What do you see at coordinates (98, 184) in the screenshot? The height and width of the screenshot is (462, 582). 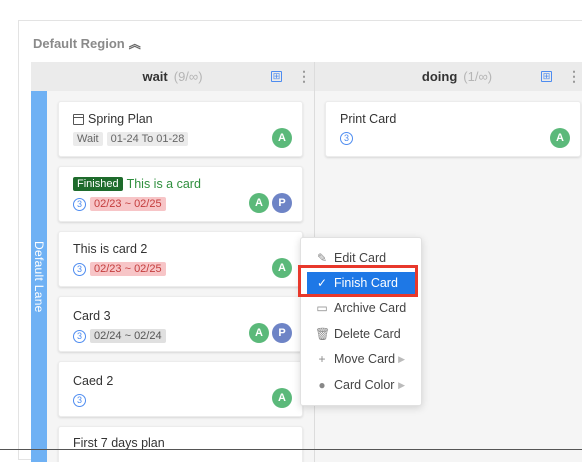 I see `finished-badge: Finished` at bounding box center [98, 184].